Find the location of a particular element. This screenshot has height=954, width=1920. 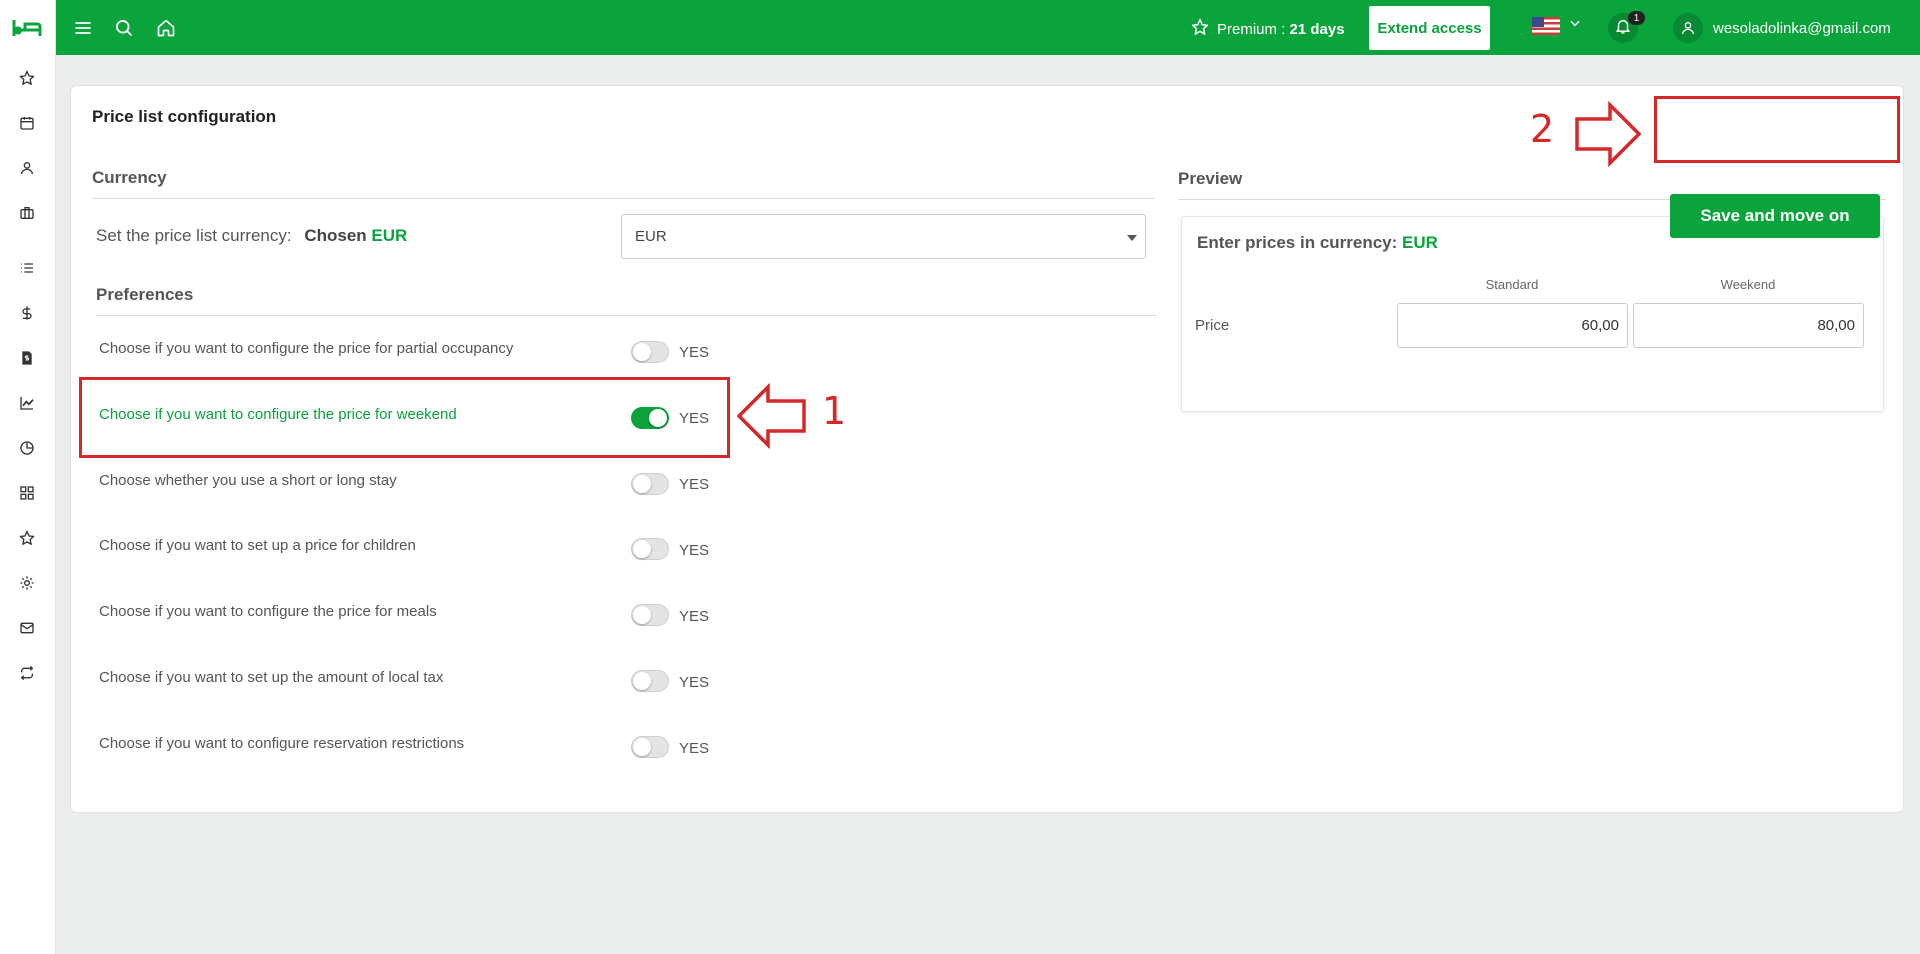

currency-heading: Currency is located at coordinates (129, 177).